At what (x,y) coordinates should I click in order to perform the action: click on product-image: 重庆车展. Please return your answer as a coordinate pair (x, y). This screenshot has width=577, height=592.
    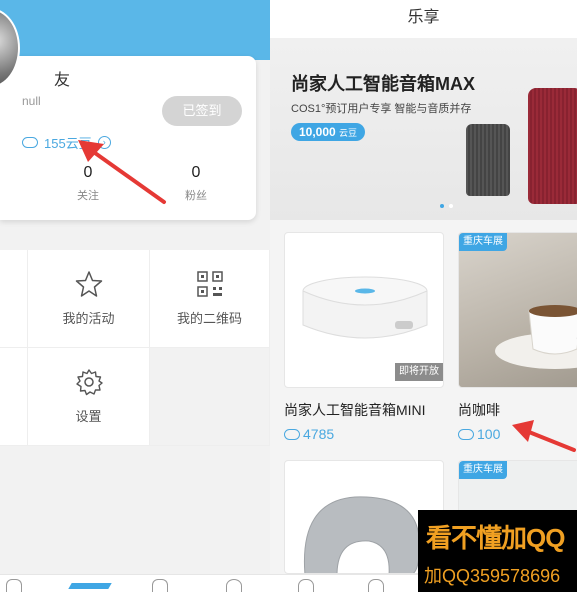
    Looking at the image, I should click on (517, 310).